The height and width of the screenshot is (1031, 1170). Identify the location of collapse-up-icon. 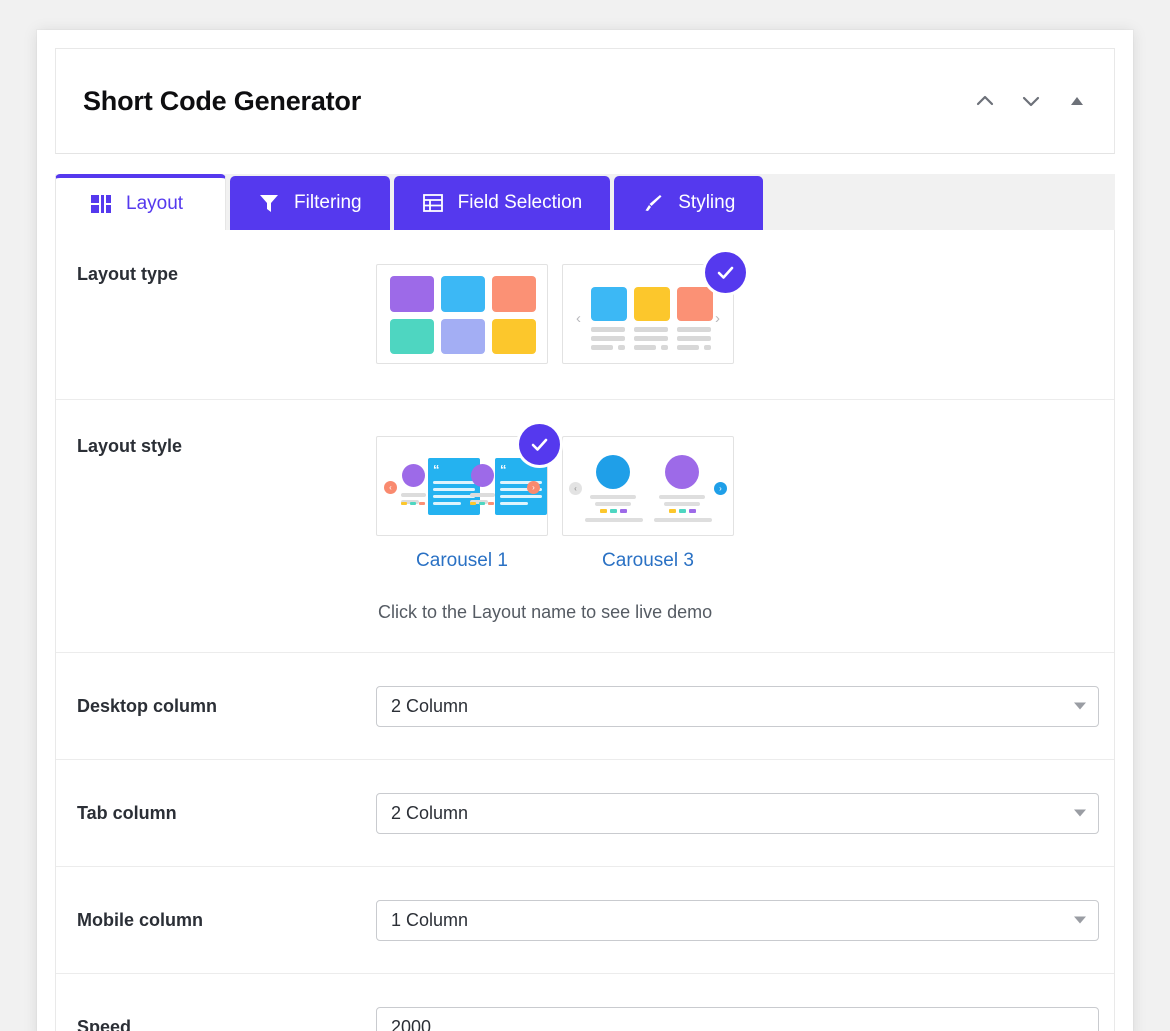
(985, 101).